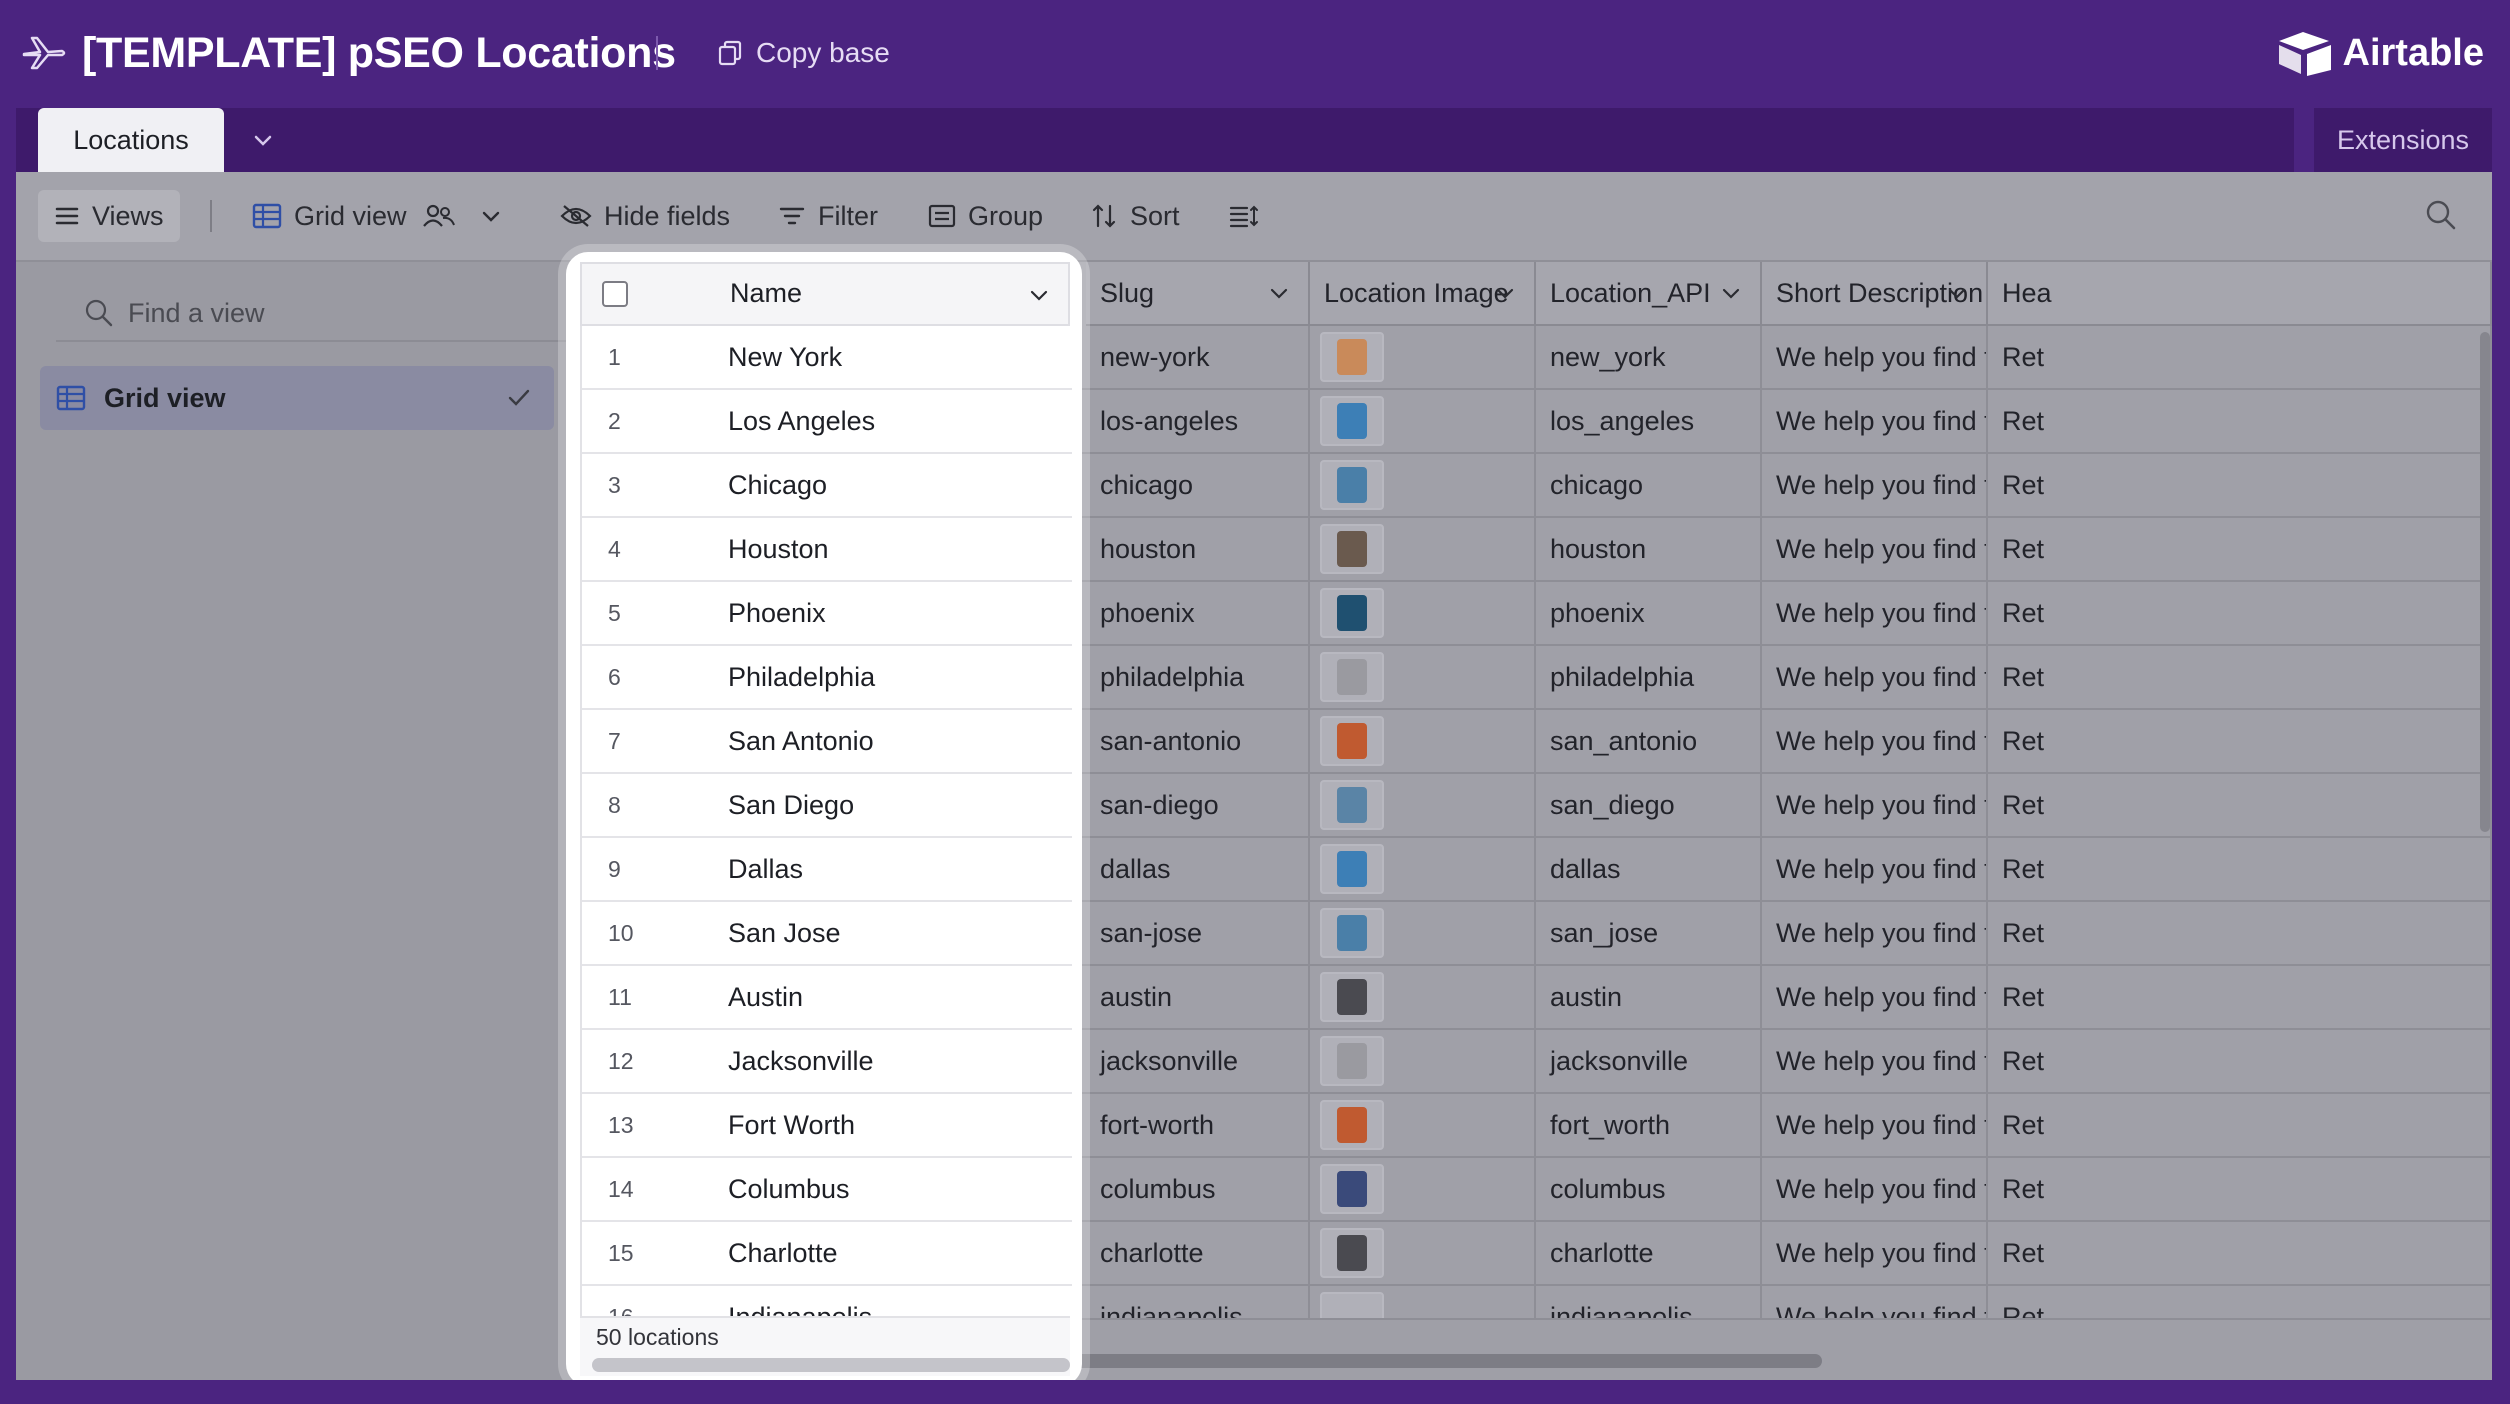  Describe the element at coordinates (1198, 997) in the screenshot. I see `slug-cell: austin` at that location.